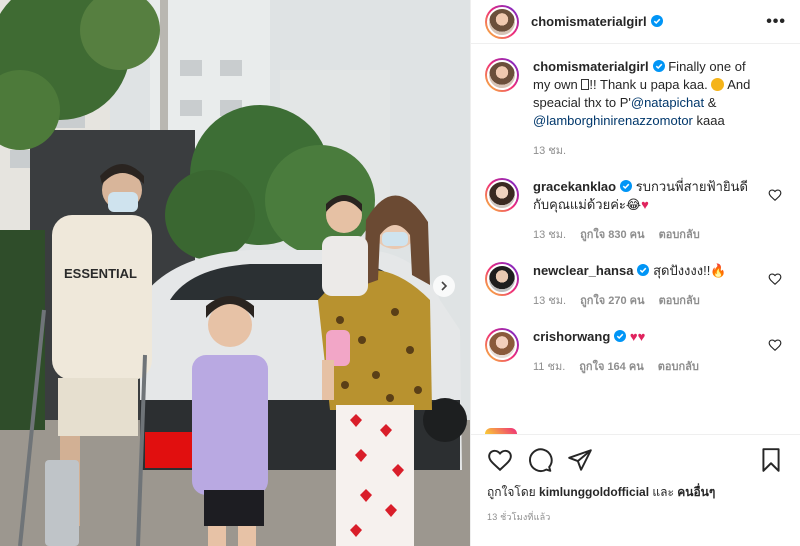  What do you see at coordinates (591, 66) in the screenshot?
I see `caption-username: chomismaterialgirl` at bounding box center [591, 66].